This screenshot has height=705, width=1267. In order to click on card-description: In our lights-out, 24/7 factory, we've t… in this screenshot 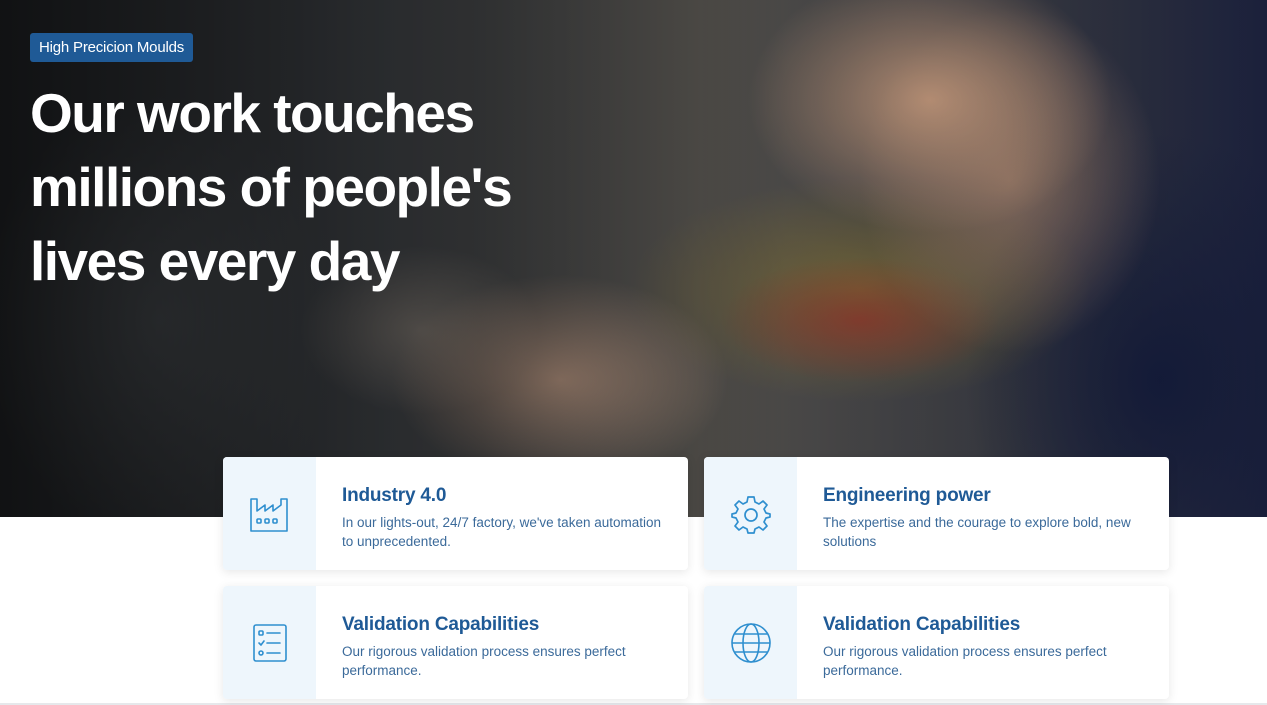, I will do `click(502, 532)`.